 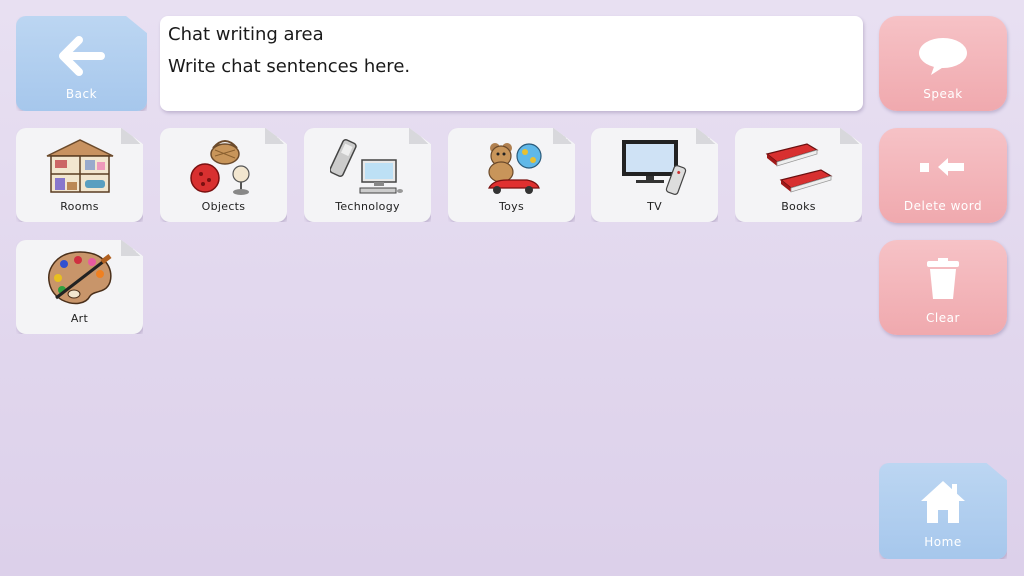 What do you see at coordinates (511, 206) in the screenshot?
I see `category-label: Toys` at bounding box center [511, 206].